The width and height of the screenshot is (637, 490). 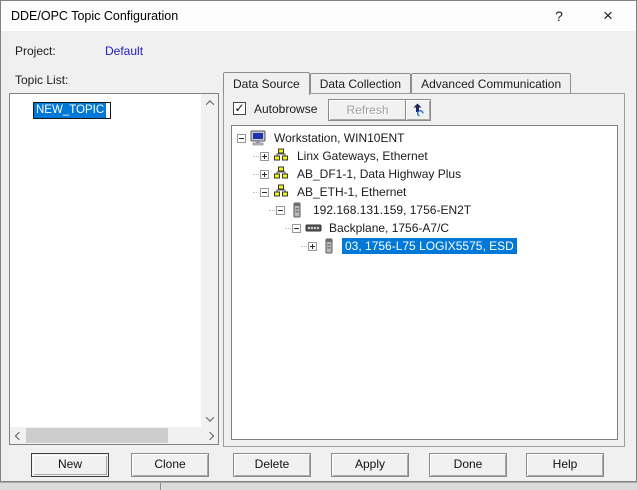 What do you see at coordinates (429, 246) in the screenshot?
I see `tree-node-label: 03, 1756-L75 LOGIX5575, ESD` at bounding box center [429, 246].